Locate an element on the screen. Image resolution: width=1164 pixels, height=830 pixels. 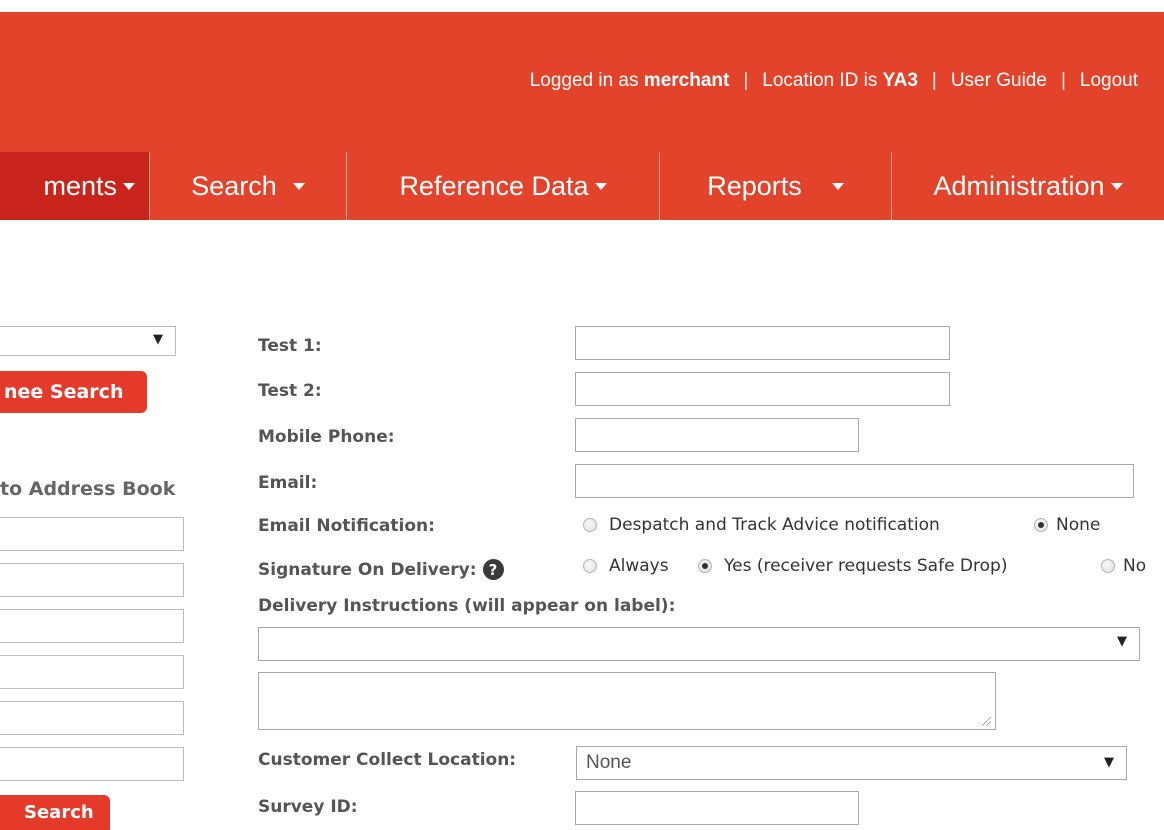
email-notification-option-none: None is located at coordinates (1067, 525).